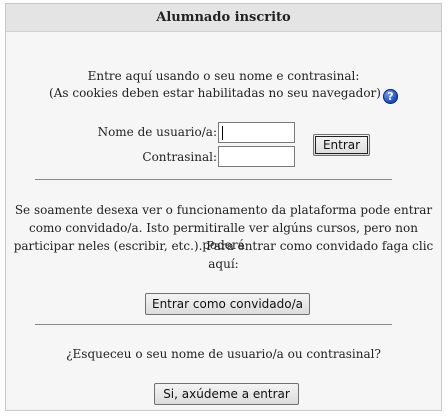 The height and width of the screenshot is (416, 448). What do you see at coordinates (227, 304) in the screenshot?
I see `guest-login-button: Entrar como convidado/a` at bounding box center [227, 304].